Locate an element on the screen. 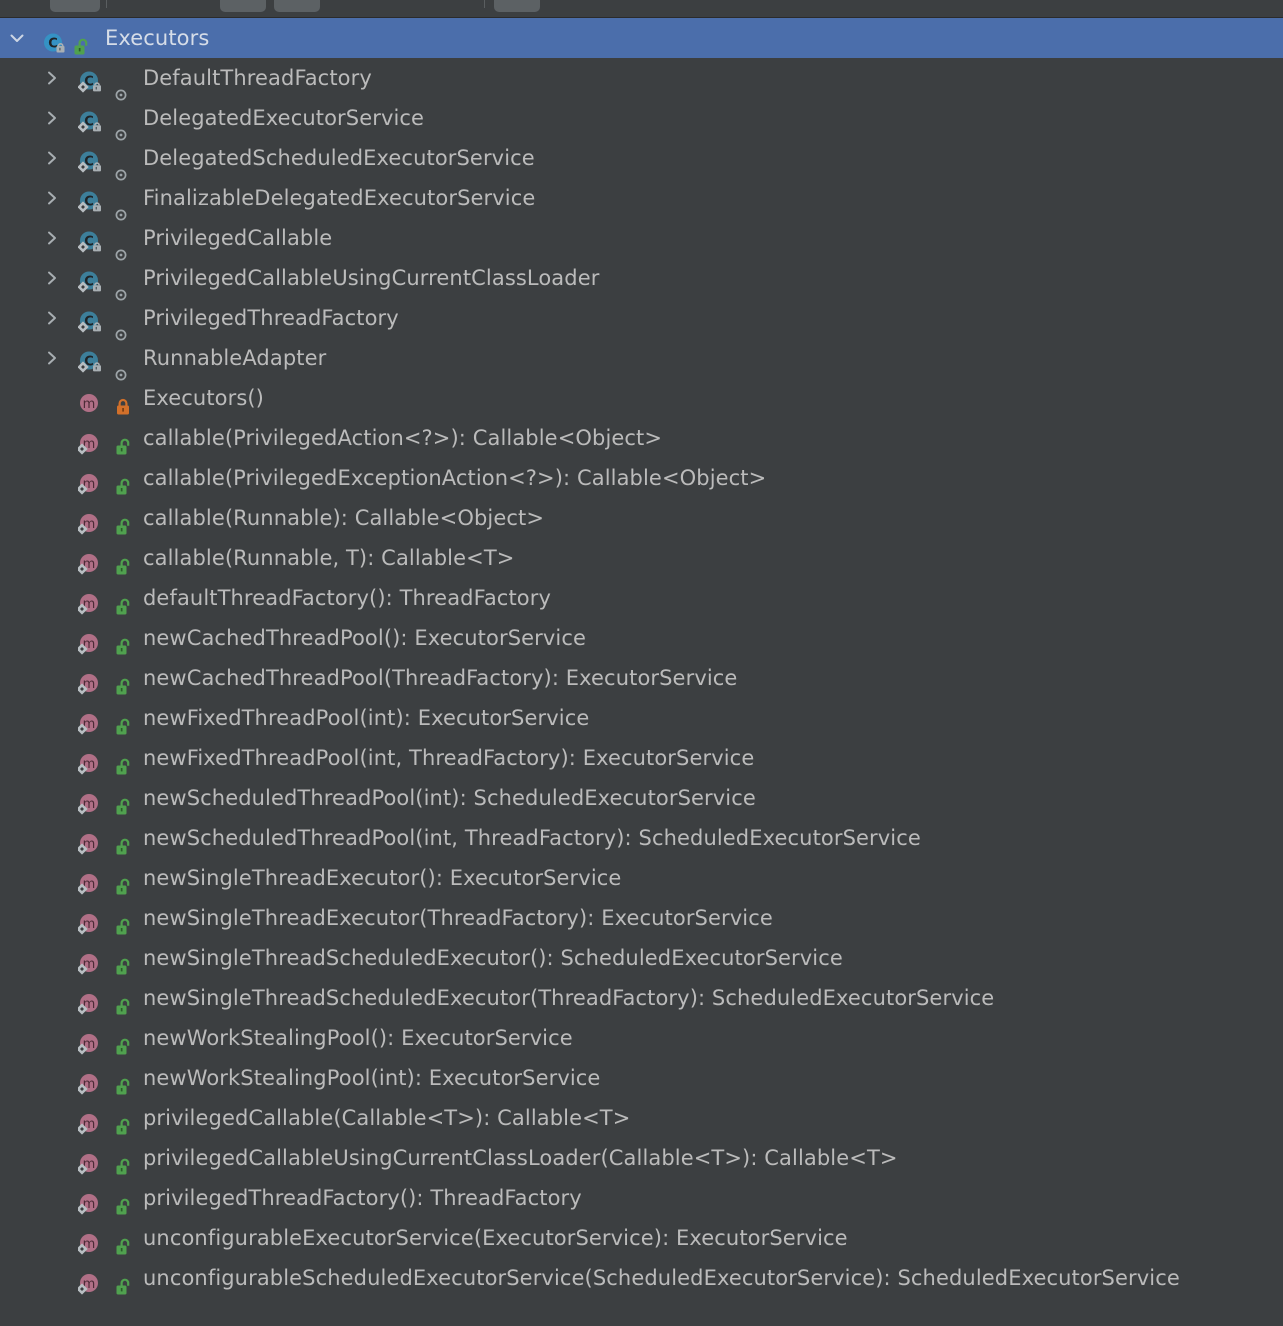 Image resolution: width=1283 pixels, height=1326 pixels. tree-row: m callable(Runnable): Callable<Object> is located at coordinates (641, 518).